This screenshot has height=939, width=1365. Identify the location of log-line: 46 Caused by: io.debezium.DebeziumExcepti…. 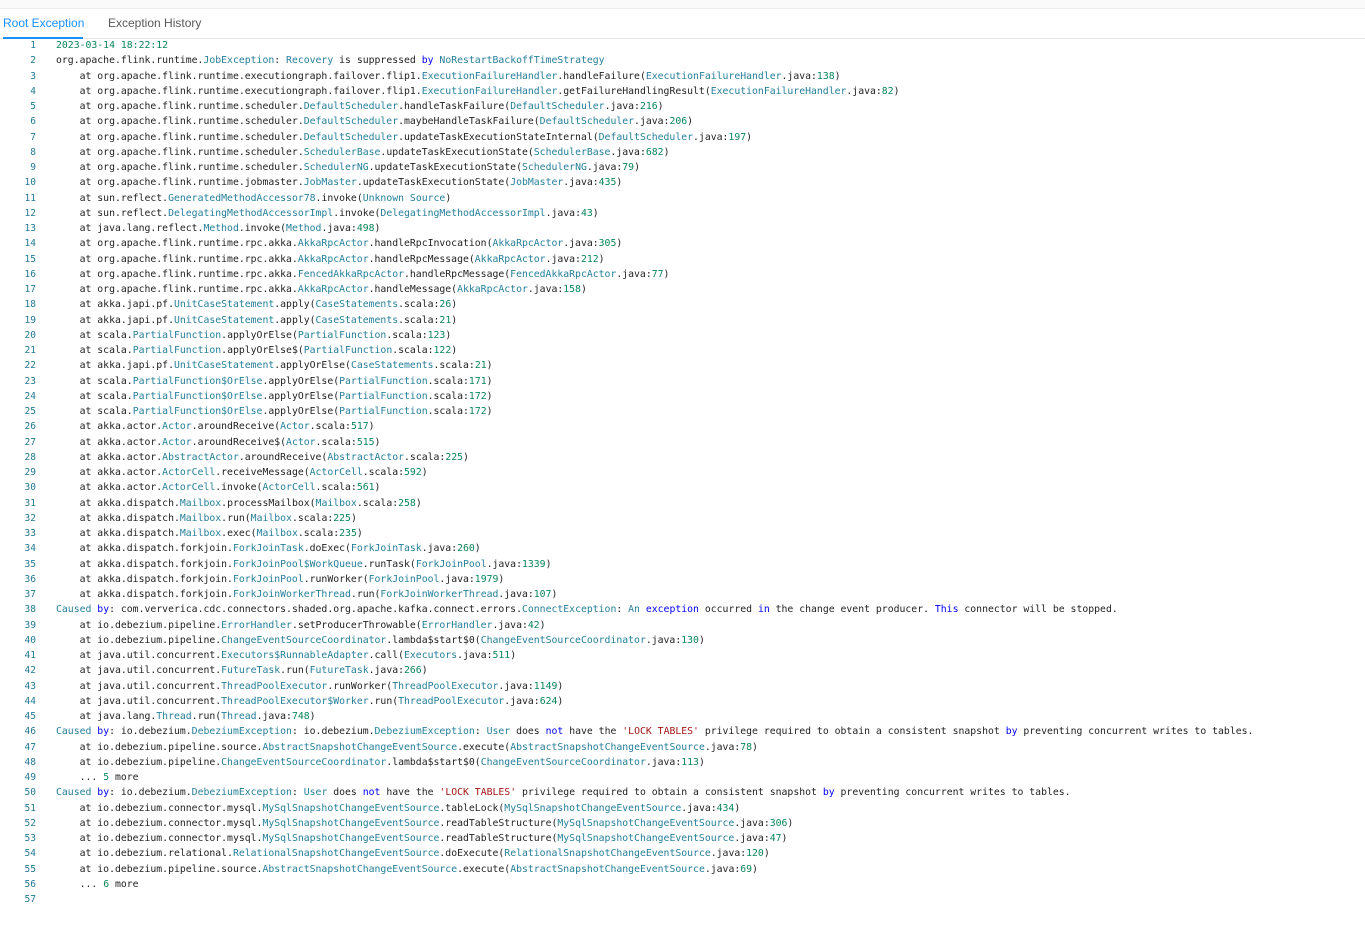
(682, 731).